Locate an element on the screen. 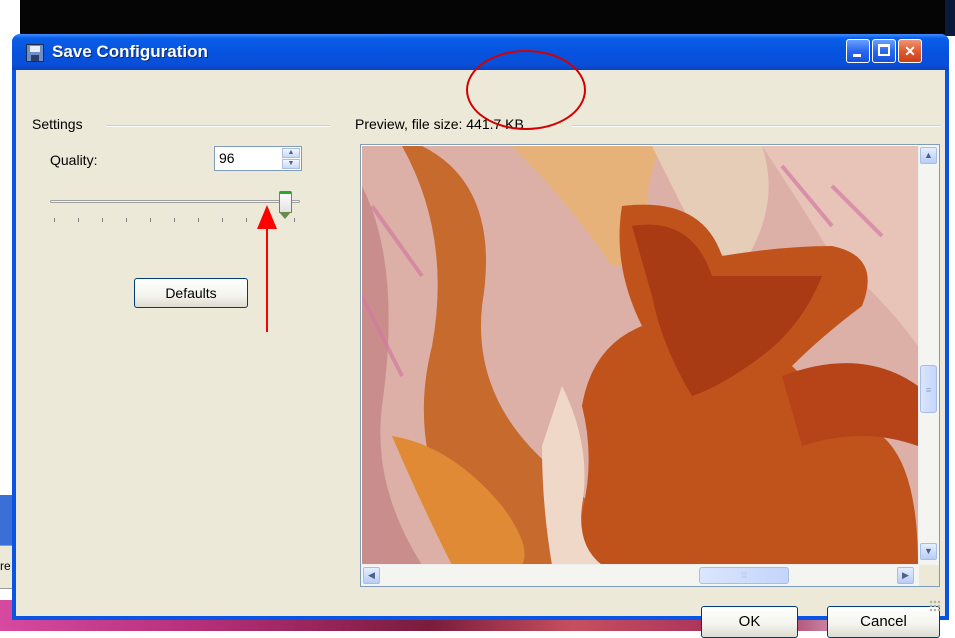  grip-icon: ⦙⦙⦙ is located at coordinates (744, 575).